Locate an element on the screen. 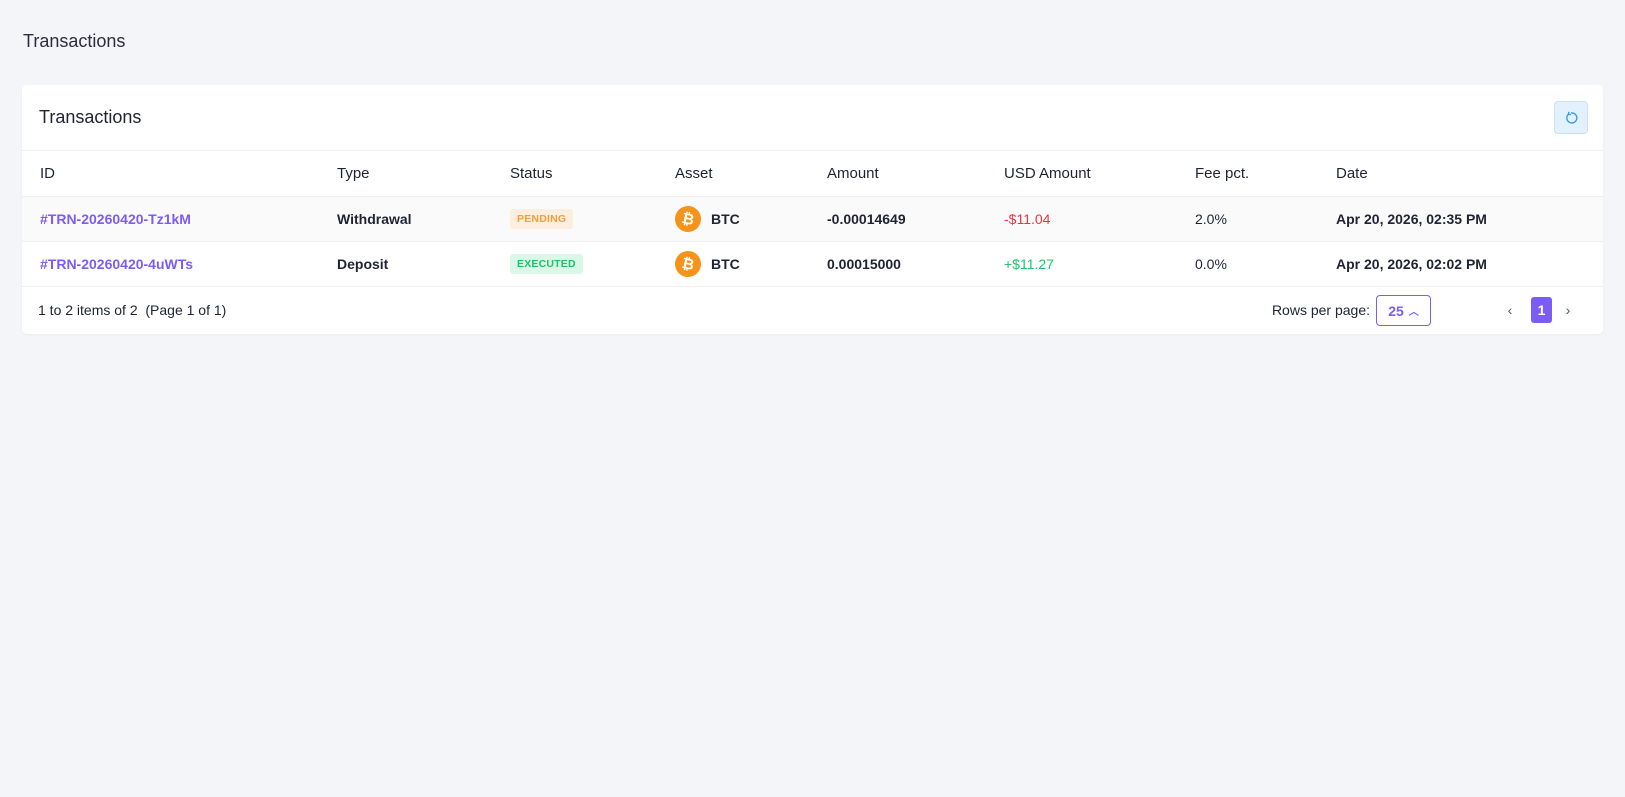 The height and width of the screenshot is (797, 1625). fee-pct: 0.0% is located at coordinates (1211, 264).